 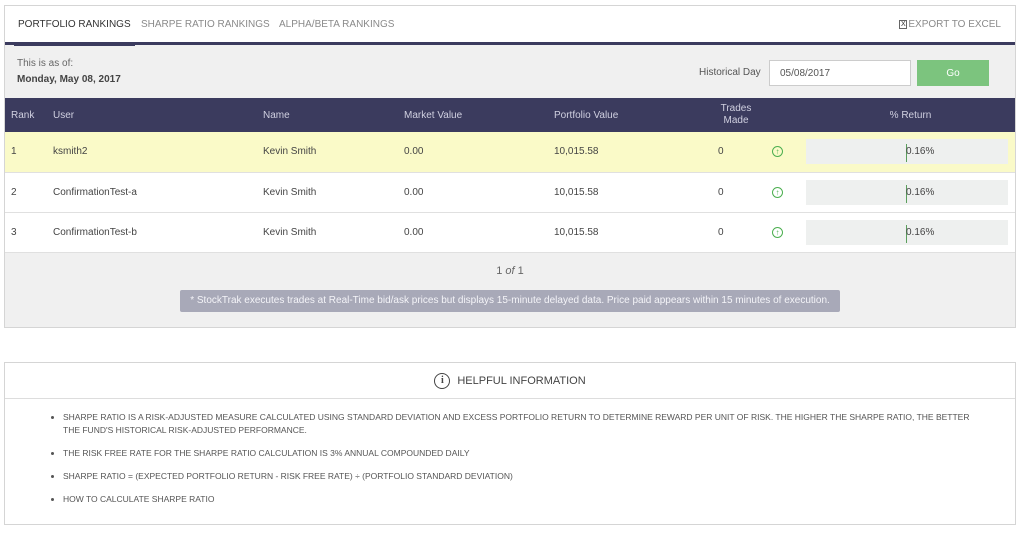 I want to click on excel-icon: X, so click(x=903, y=24).